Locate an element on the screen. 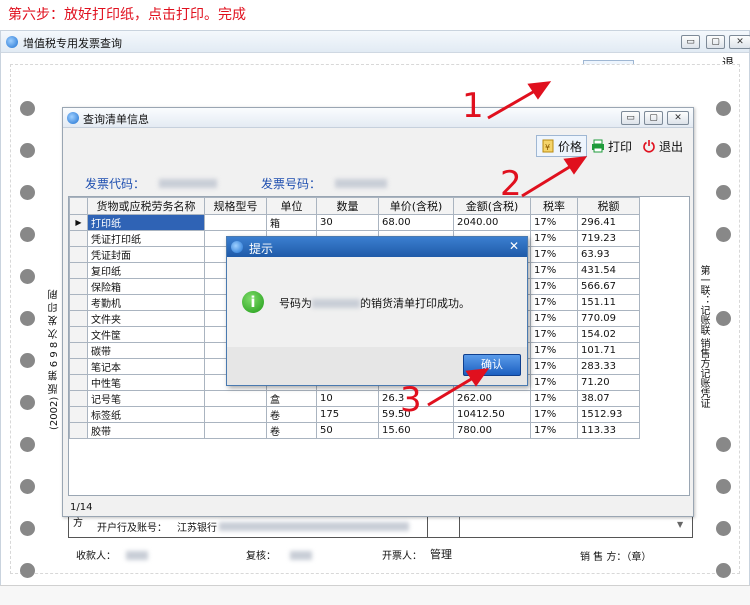  annotation-number: 3 is located at coordinates (411, 400).